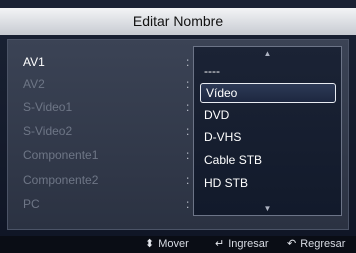 Image resolution: width=356 pixels, height=253 pixels. I want to click on dropdown-option: HD STB, so click(268, 183).